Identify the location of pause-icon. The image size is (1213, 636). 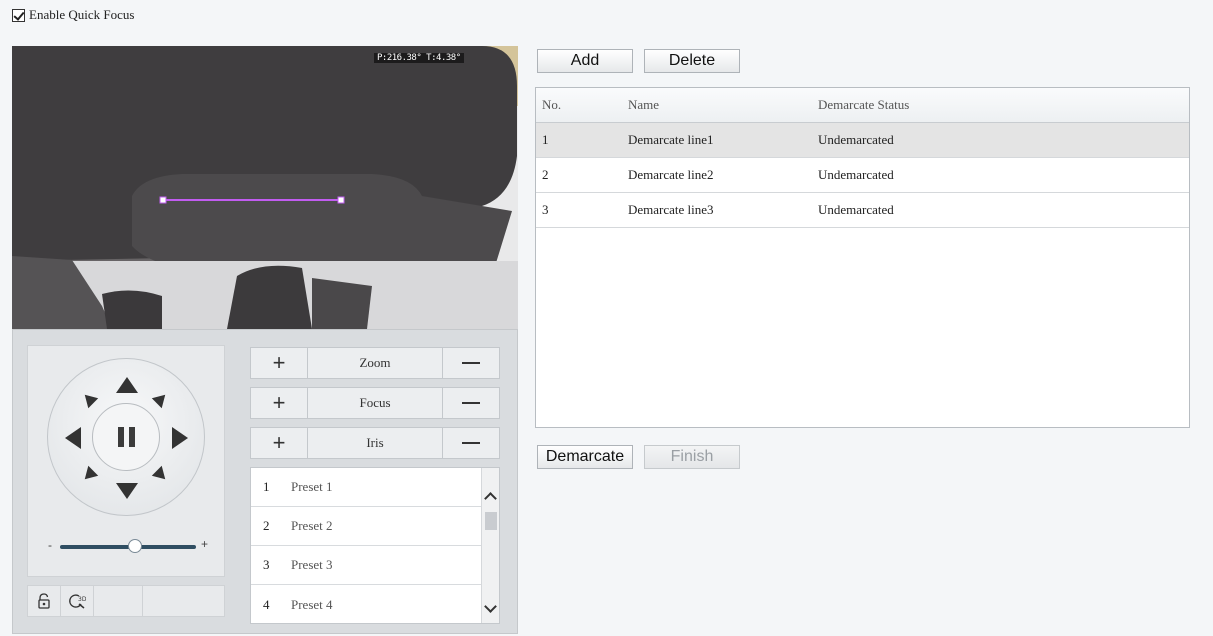
(126, 437).